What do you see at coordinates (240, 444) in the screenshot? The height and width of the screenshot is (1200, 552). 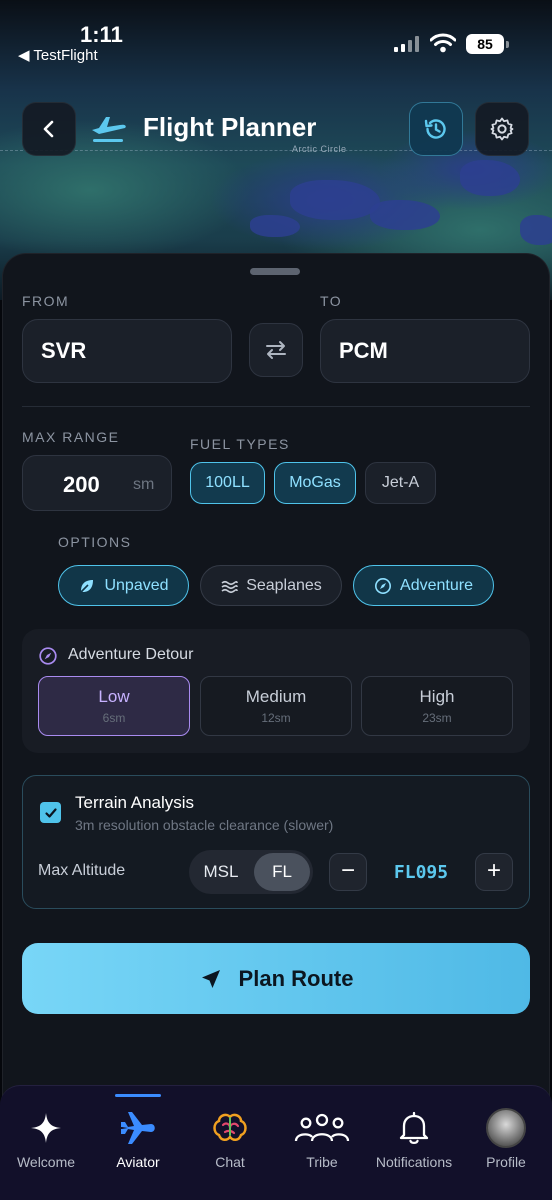 I see `fuel-types-label: FUEL TYPES` at bounding box center [240, 444].